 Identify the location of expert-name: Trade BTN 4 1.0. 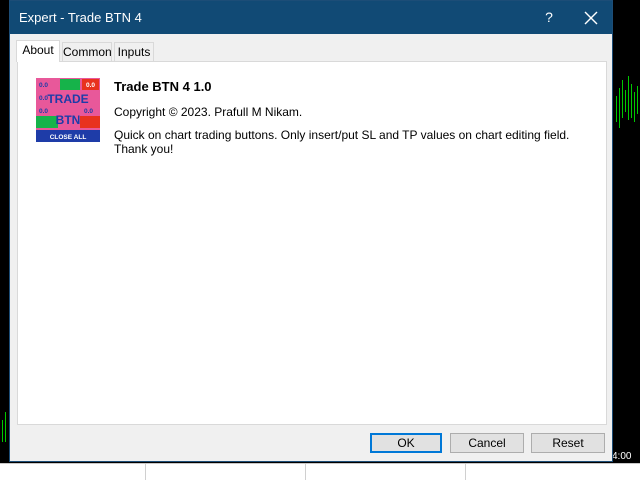
(163, 86).